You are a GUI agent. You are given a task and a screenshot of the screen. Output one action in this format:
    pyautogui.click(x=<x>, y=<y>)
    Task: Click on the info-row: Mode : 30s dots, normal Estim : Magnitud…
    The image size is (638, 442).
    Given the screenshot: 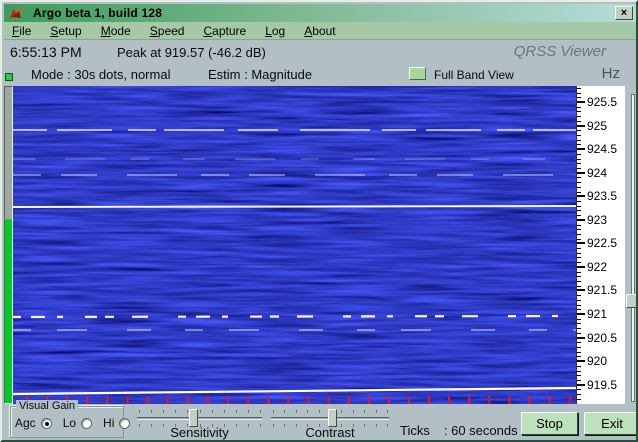 What is the action you would take?
    pyautogui.click(x=320, y=75)
    